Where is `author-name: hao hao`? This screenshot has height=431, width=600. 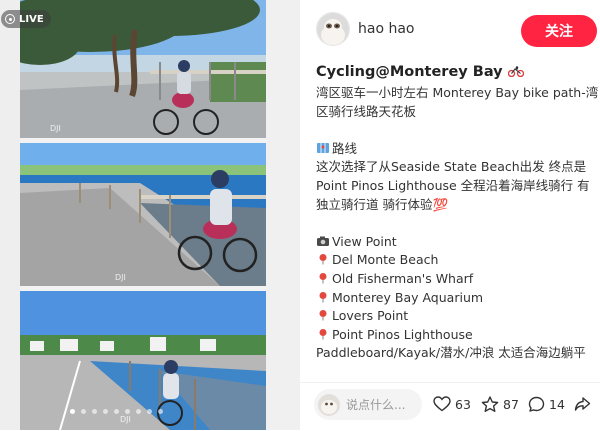
author-name: hao hao is located at coordinates (386, 29).